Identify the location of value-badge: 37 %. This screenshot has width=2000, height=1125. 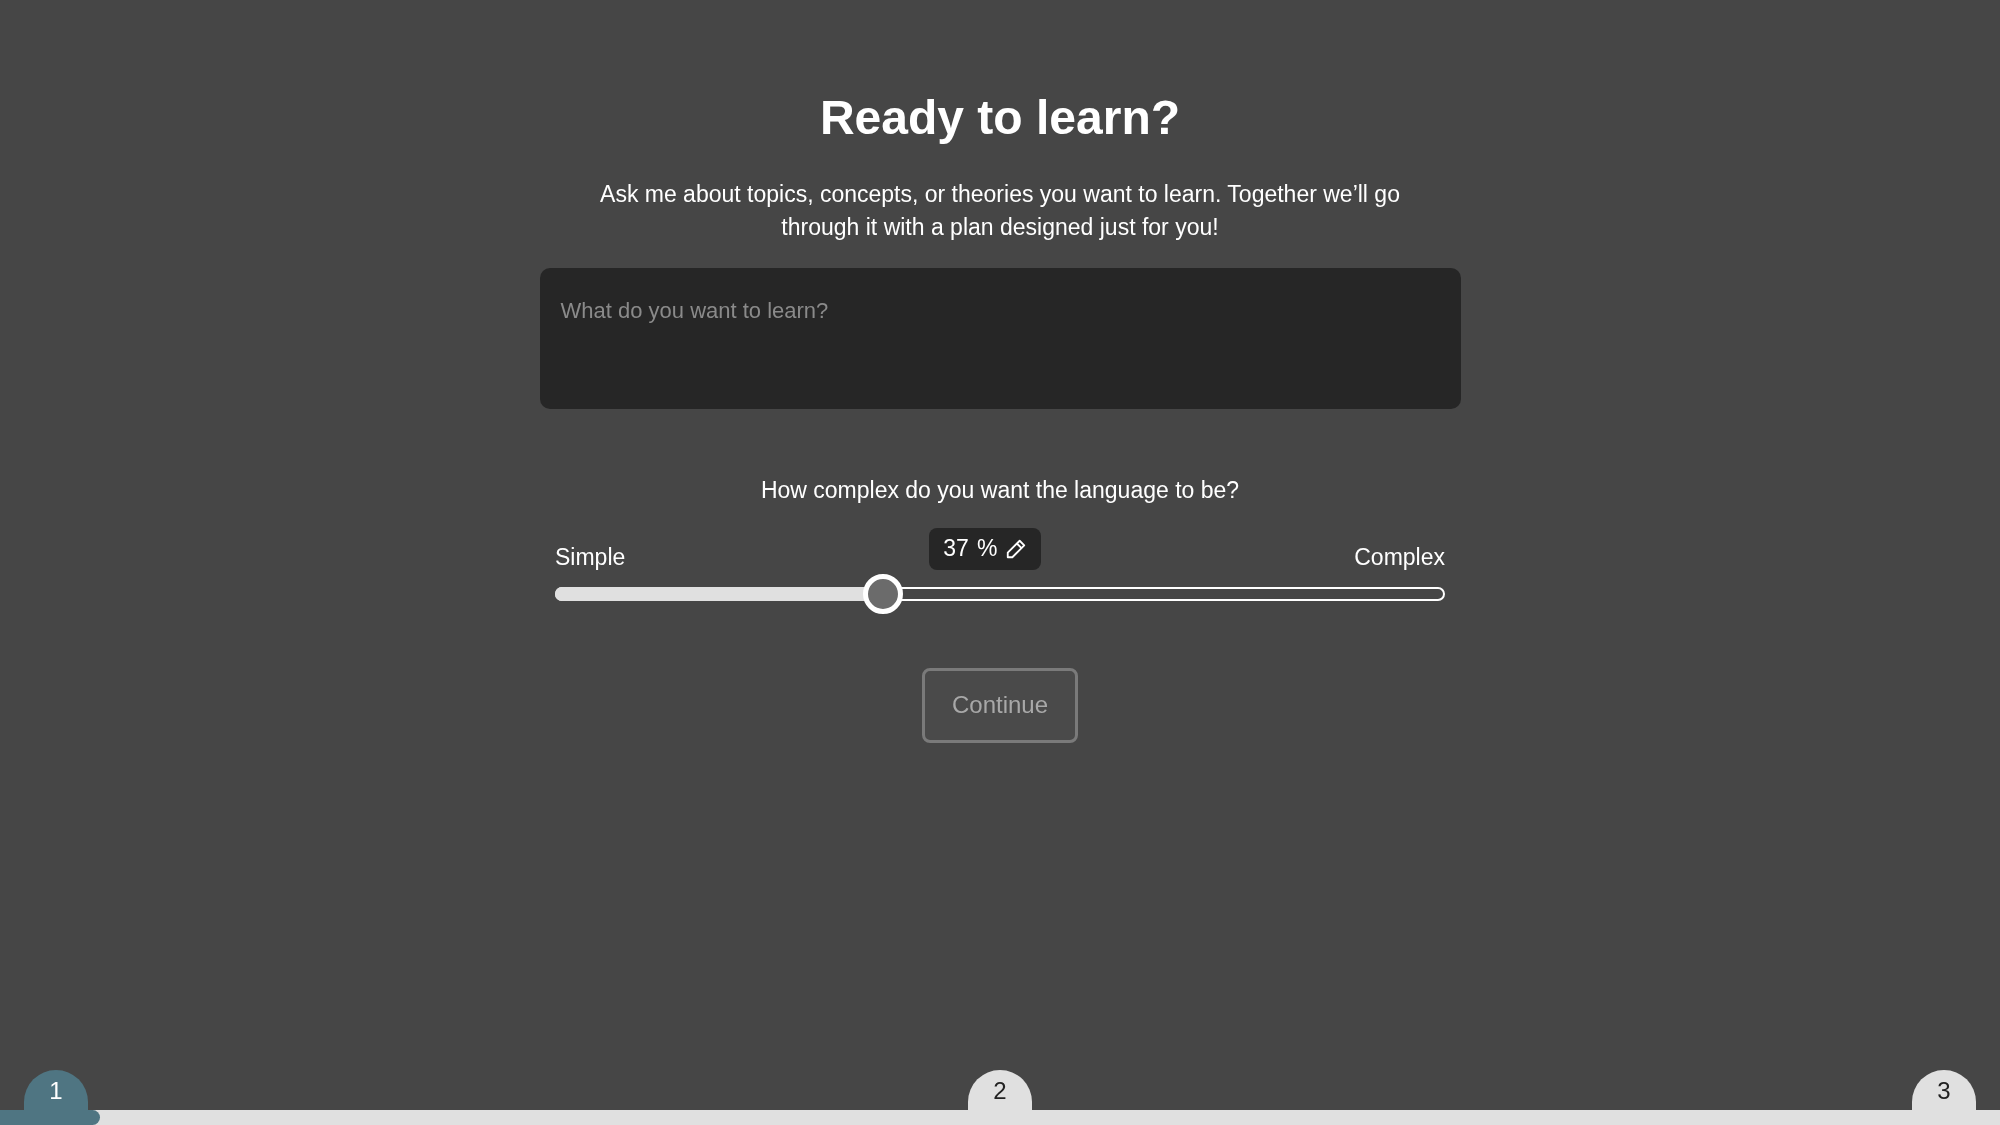
(985, 548).